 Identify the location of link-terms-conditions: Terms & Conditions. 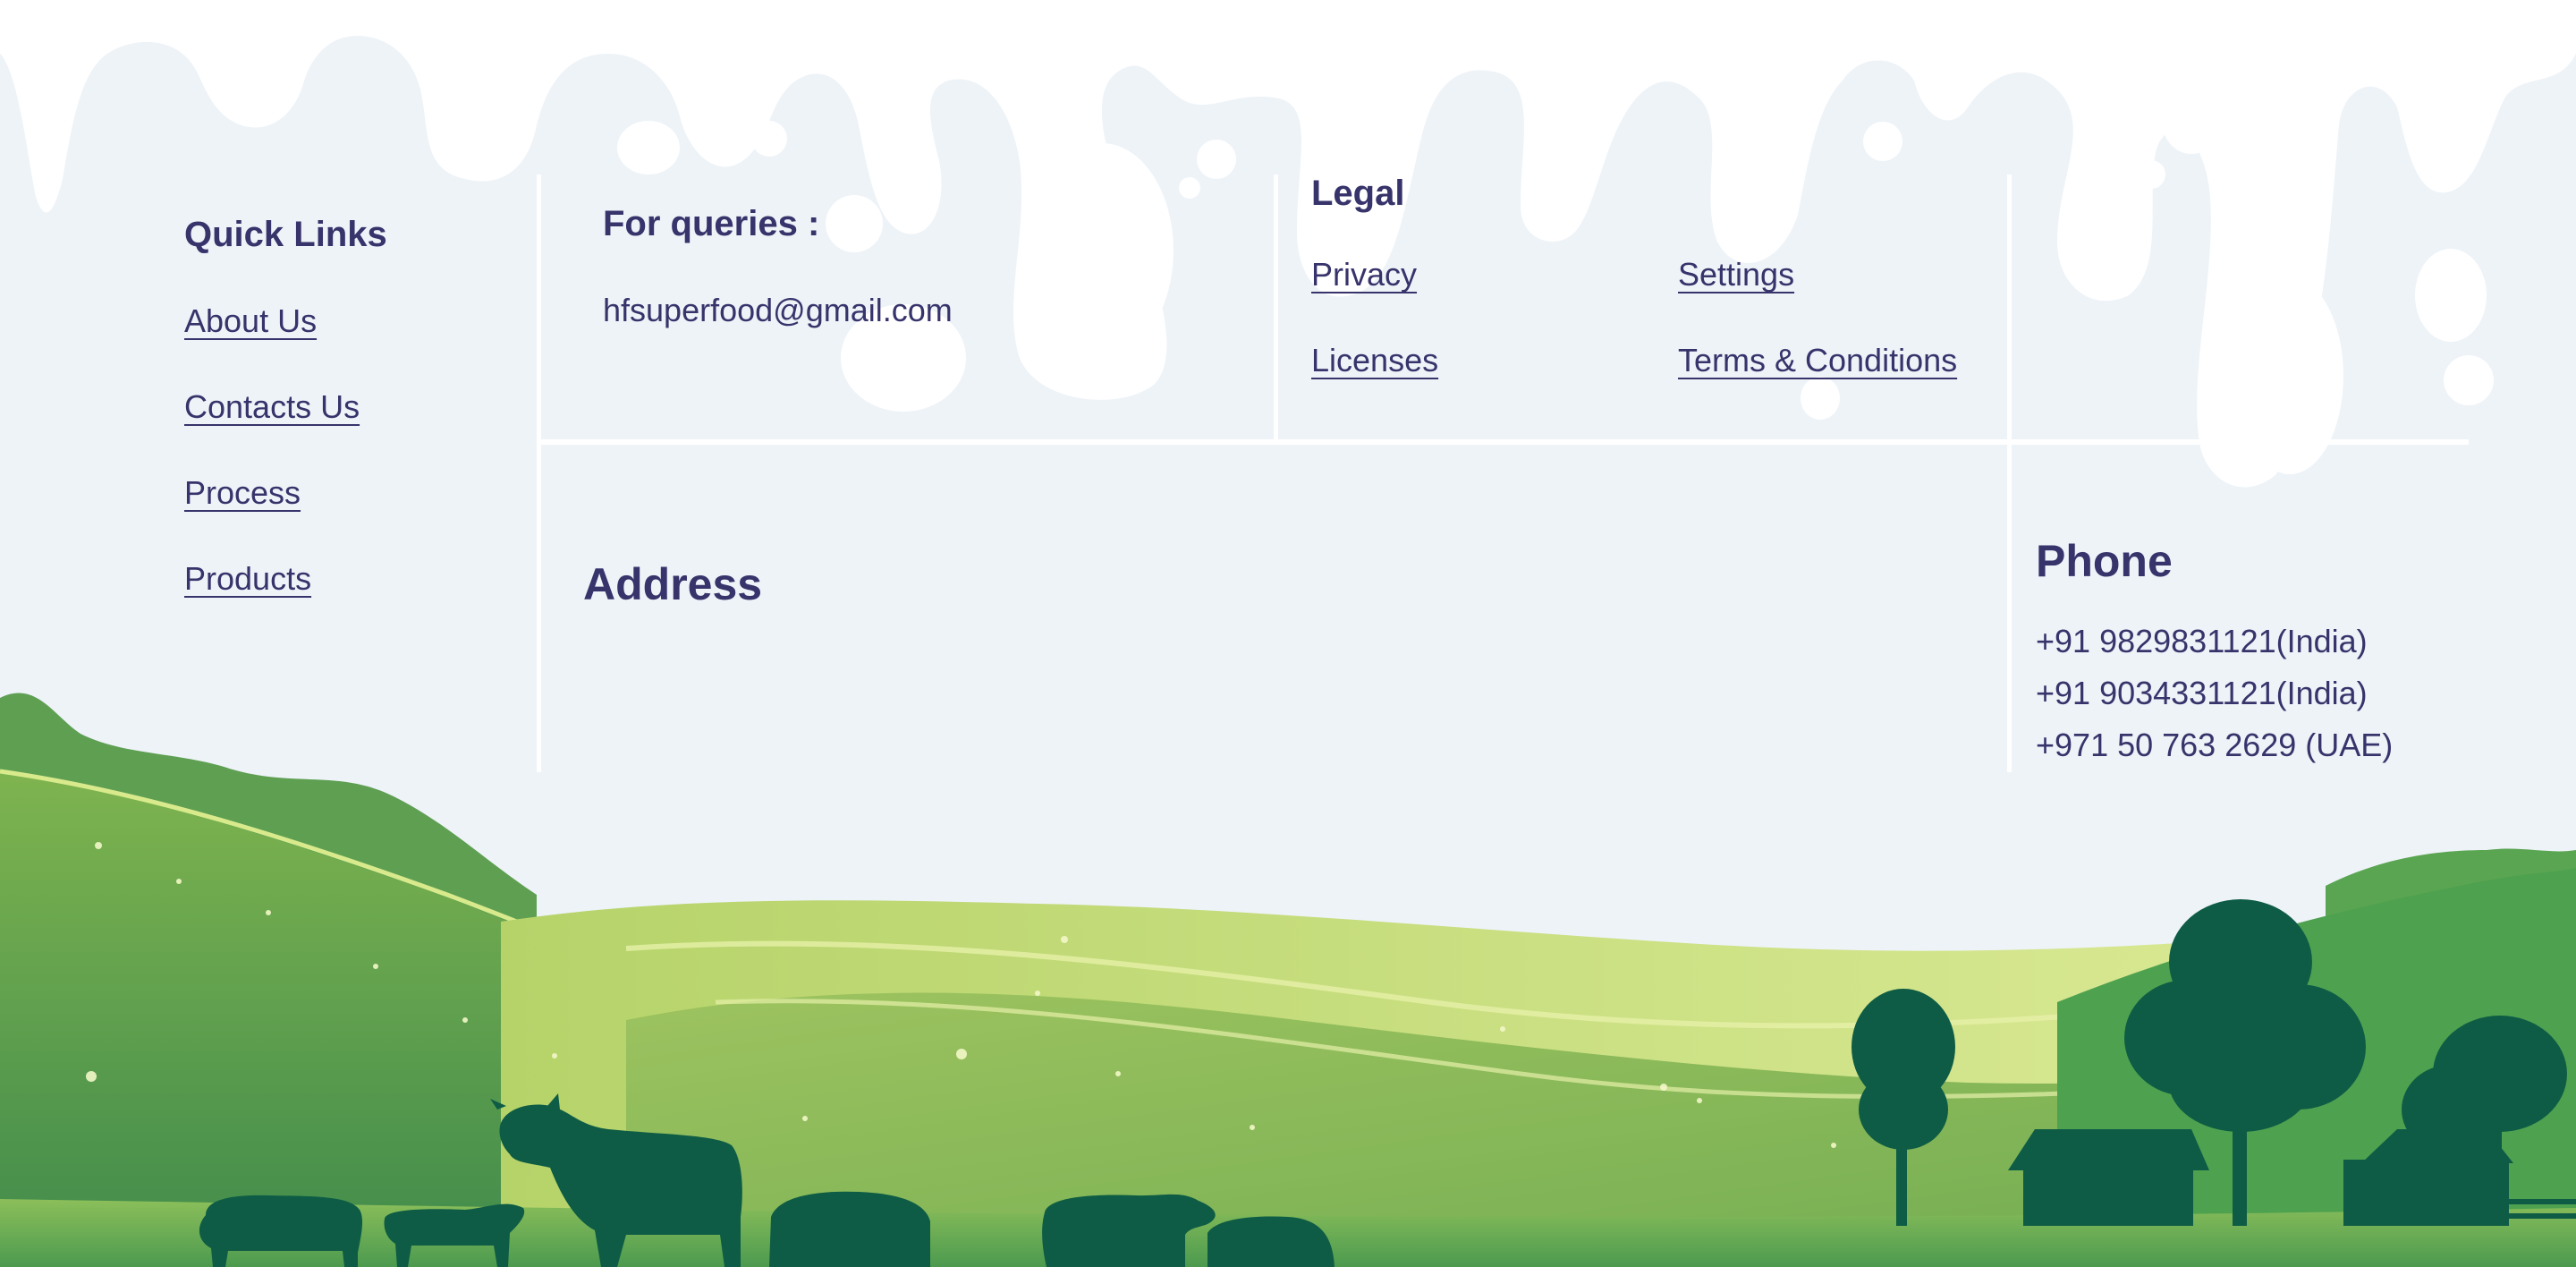
(1817, 360).